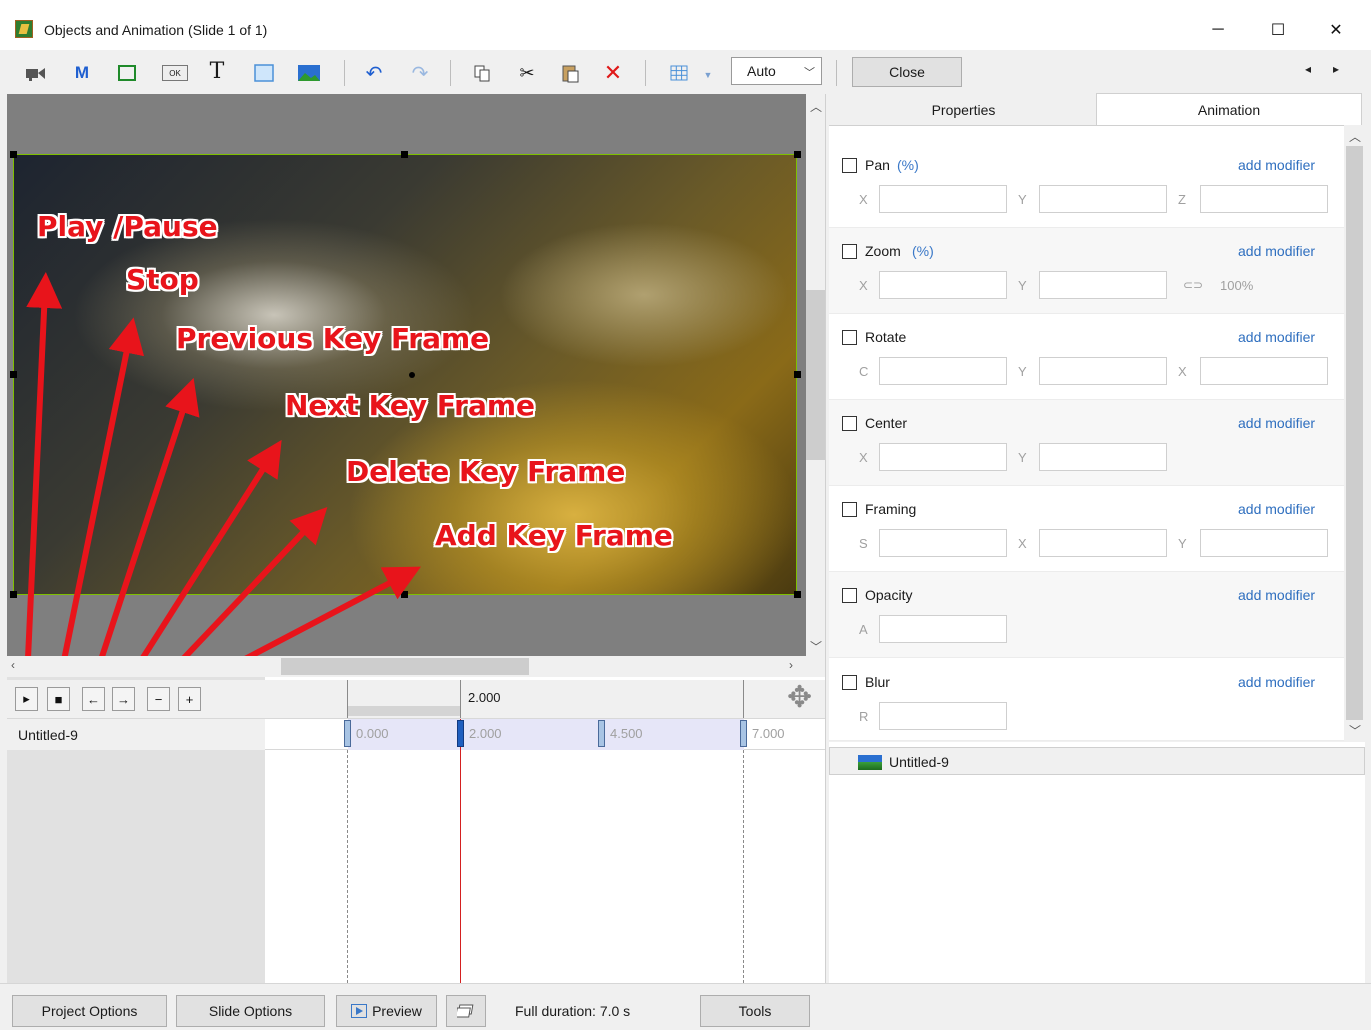 This screenshot has height=1030, width=1371. What do you see at coordinates (963, 110) in the screenshot?
I see `tab-properties: Properties` at bounding box center [963, 110].